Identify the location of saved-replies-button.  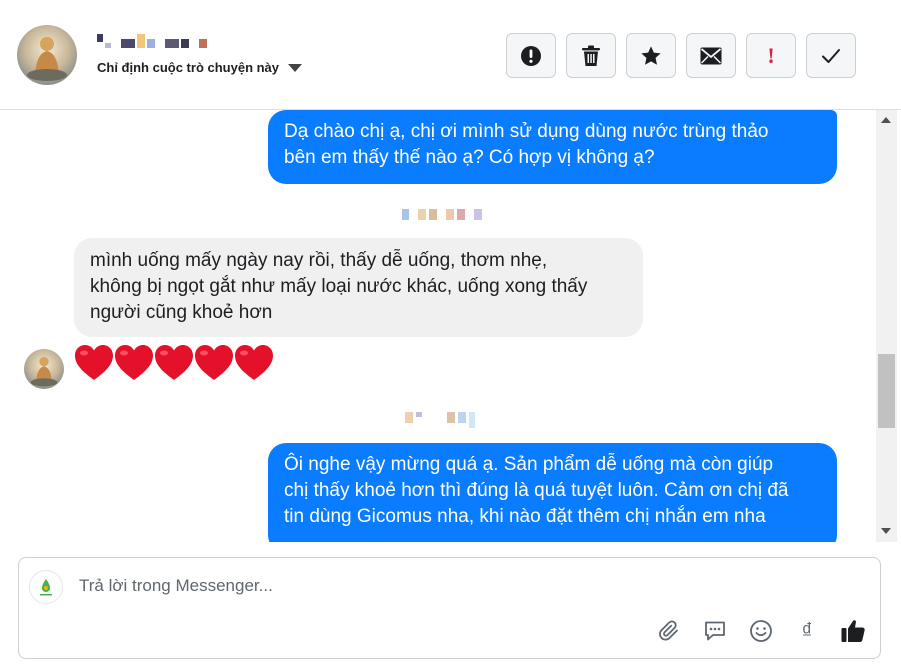
(715, 631).